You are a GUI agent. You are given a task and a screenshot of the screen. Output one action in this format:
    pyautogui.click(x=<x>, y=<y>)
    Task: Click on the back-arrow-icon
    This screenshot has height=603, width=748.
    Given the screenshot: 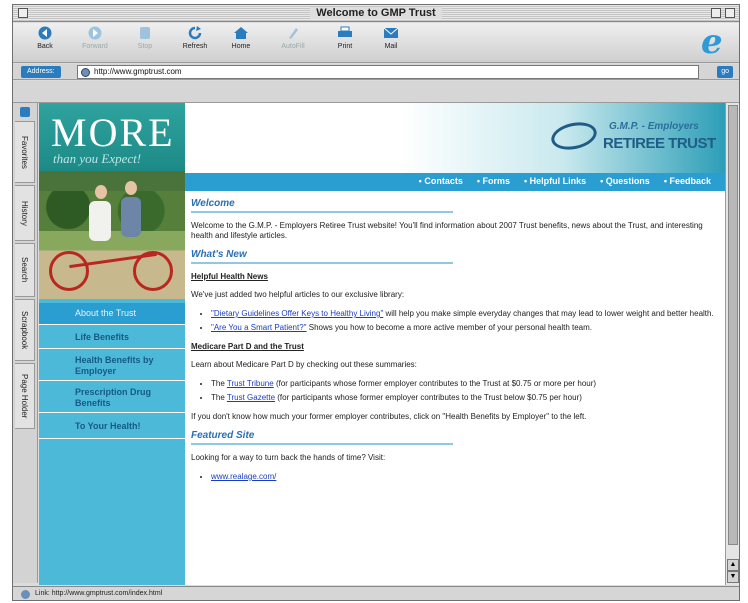 What is the action you would take?
    pyautogui.click(x=45, y=33)
    